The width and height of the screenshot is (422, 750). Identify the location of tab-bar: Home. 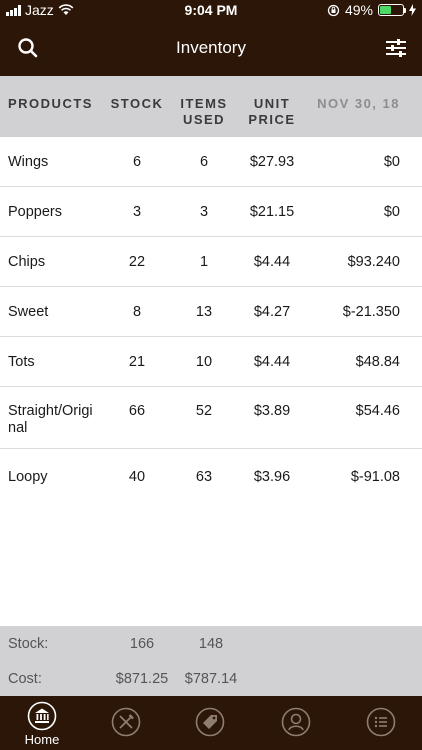
(211, 723).